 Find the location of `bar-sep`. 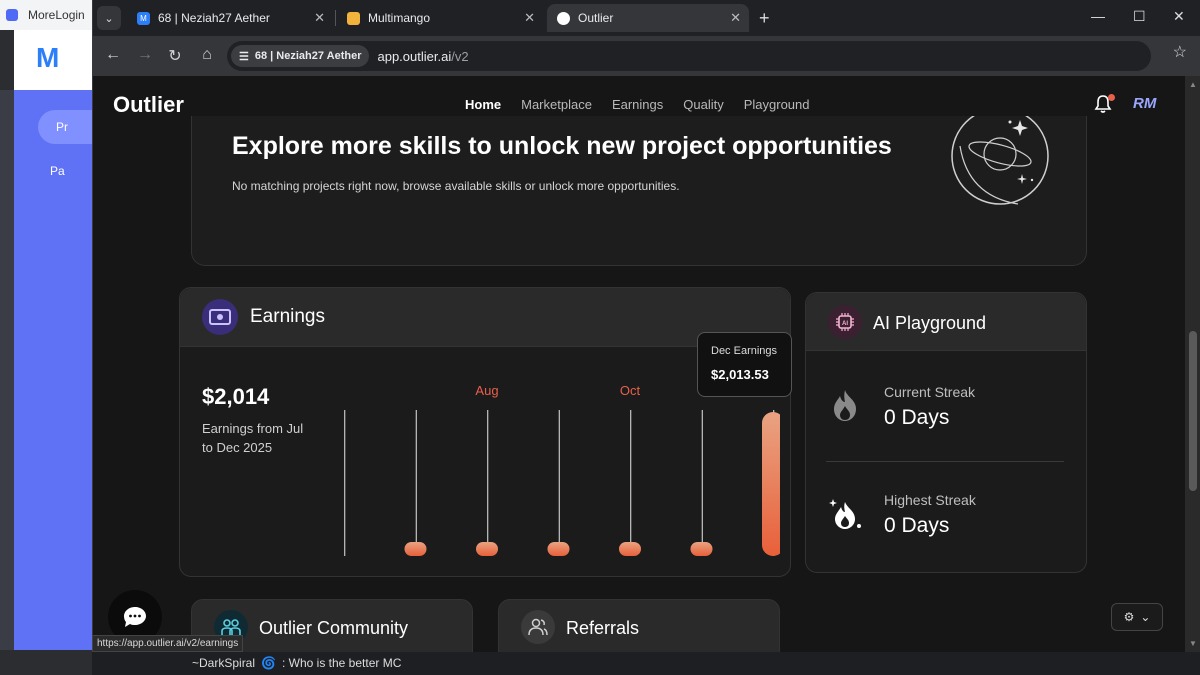

bar-sep is located at coordinates (558, 549).